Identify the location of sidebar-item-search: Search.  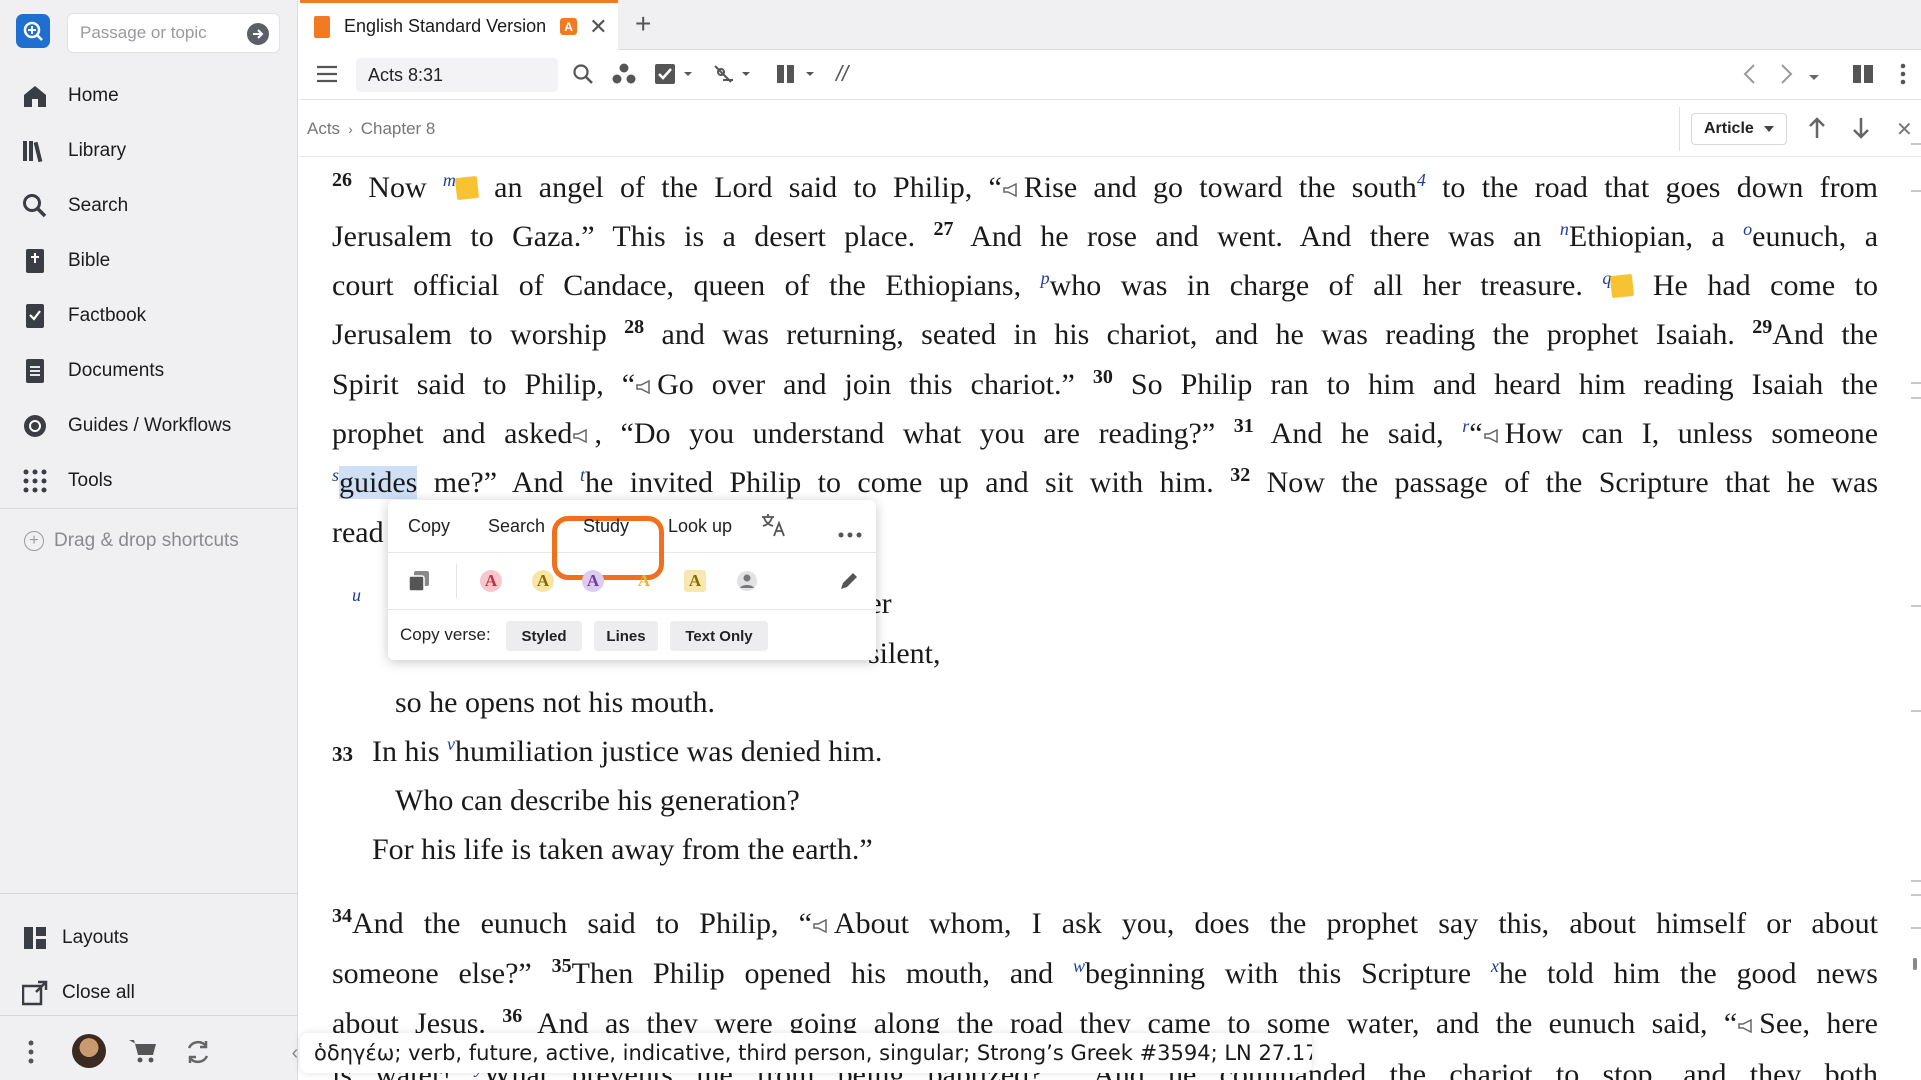
(149, 205).